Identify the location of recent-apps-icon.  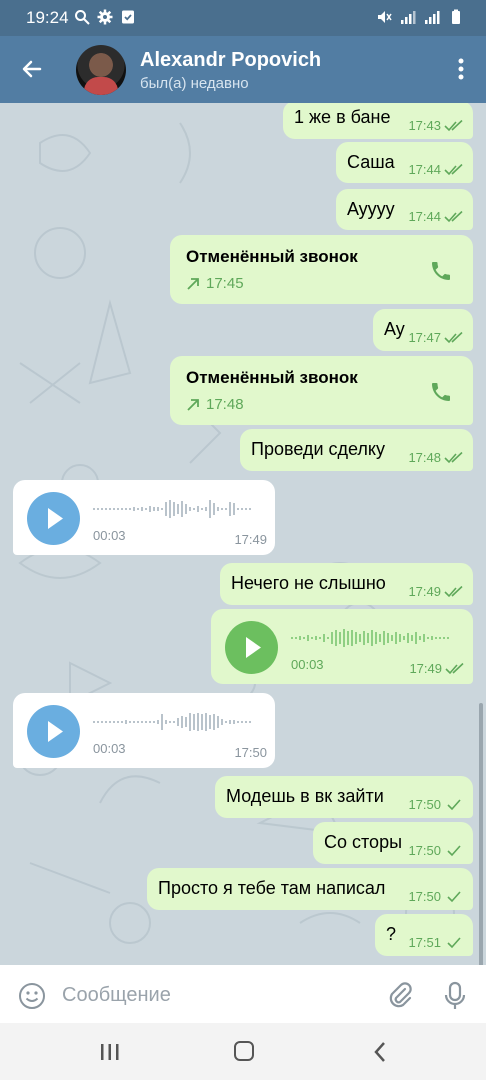
(110, 1052).